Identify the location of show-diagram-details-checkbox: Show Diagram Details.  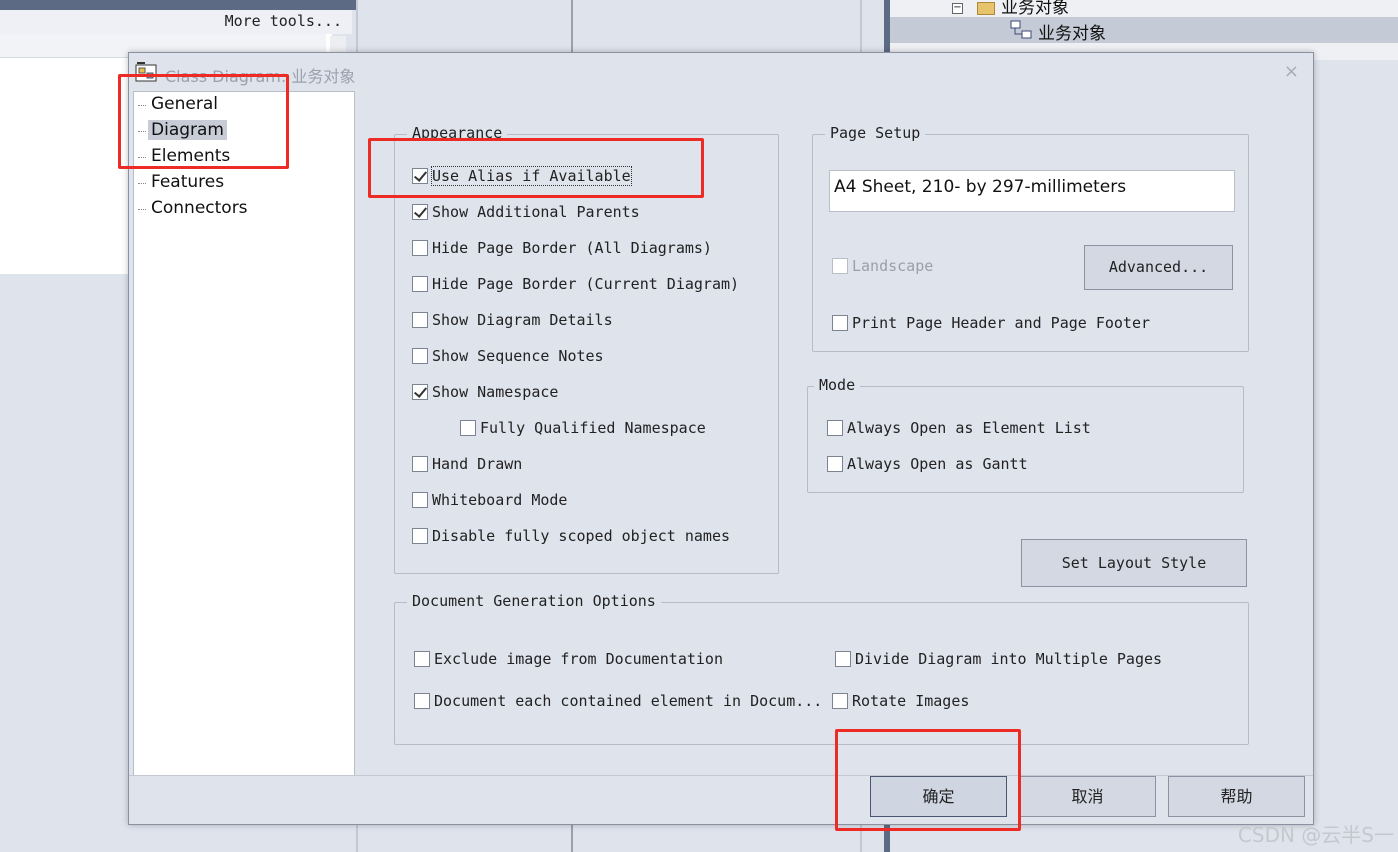
(512, 320).